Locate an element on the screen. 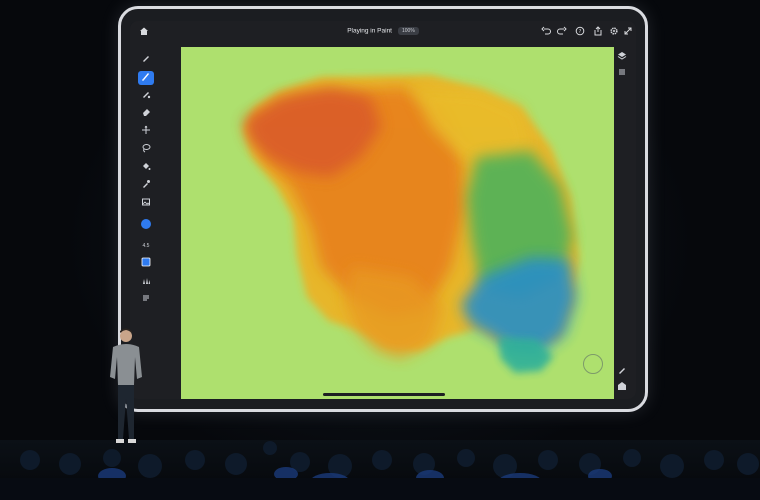 The image size is (760, 500). fullscreen-icon is located at coordinates (628, 32).